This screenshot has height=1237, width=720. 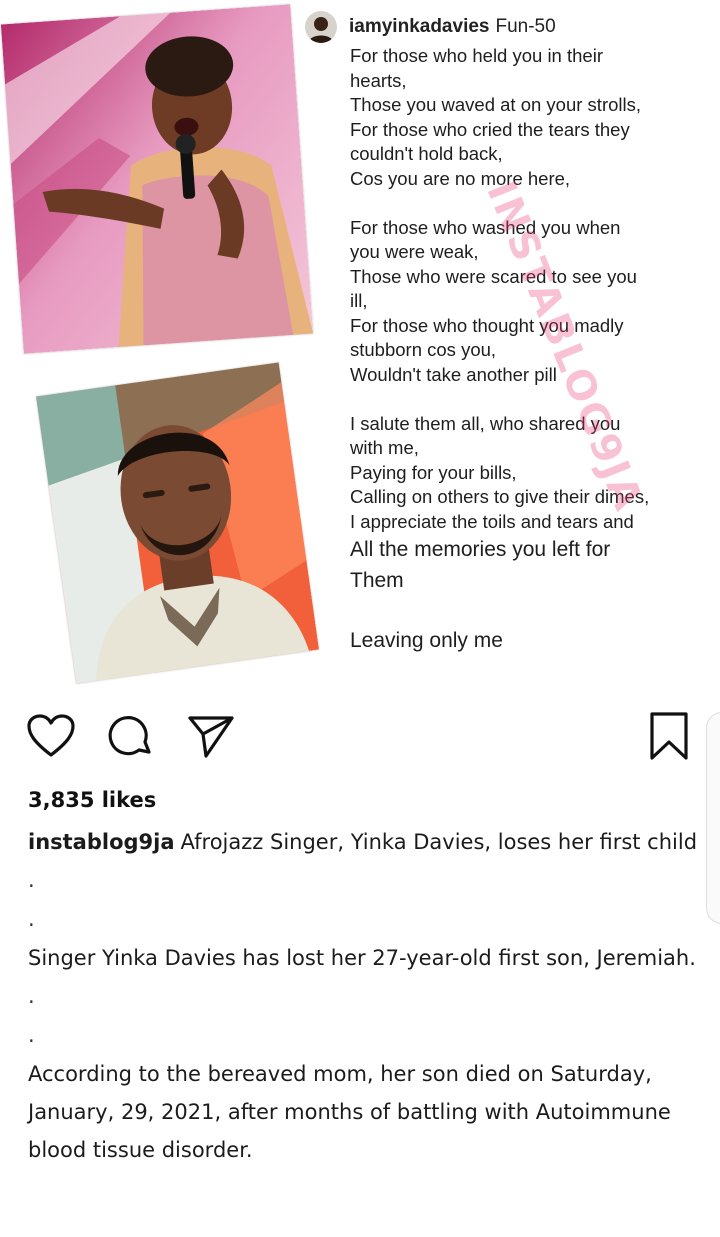 I want to click on poem-avatar, so click(x=321, y=27).